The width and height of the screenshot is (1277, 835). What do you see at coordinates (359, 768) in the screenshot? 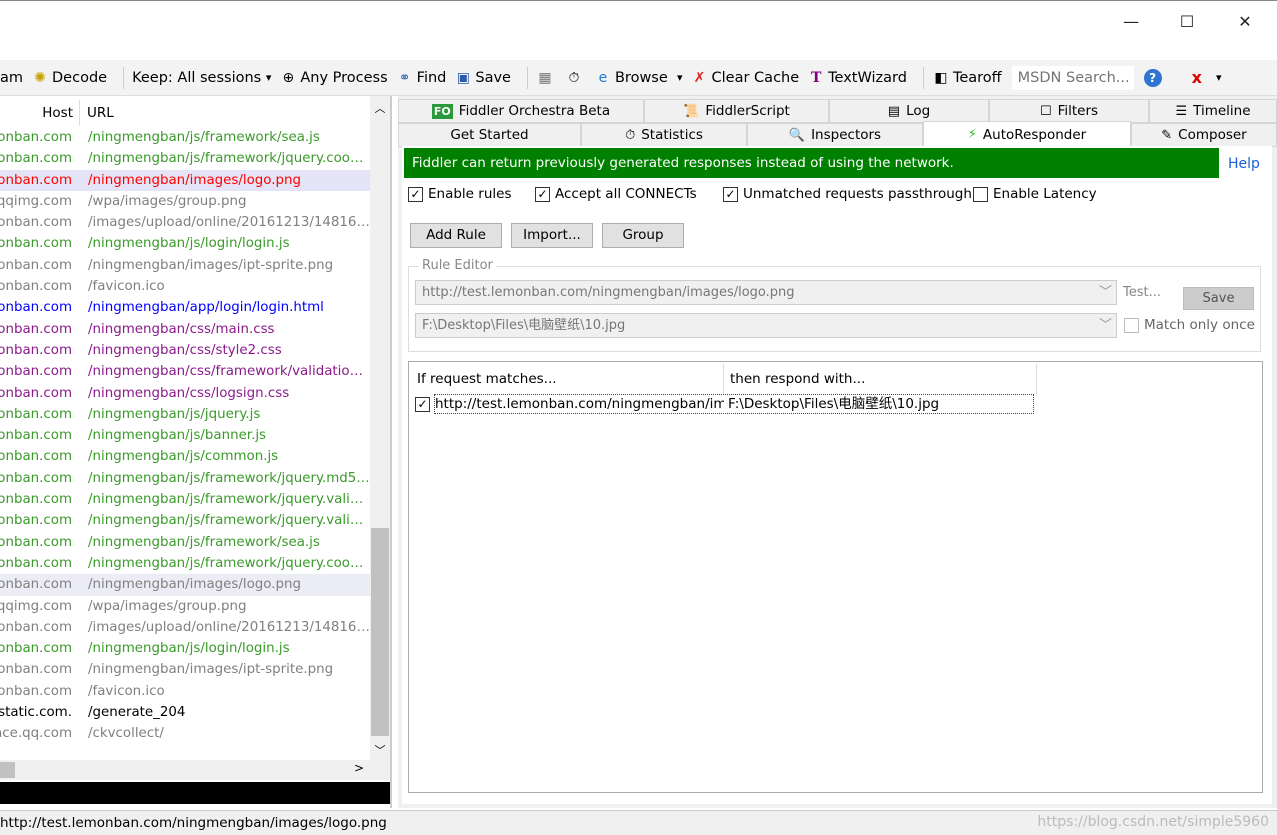
I see `scroll-right-icon: >` at bounding box center [359, 768].